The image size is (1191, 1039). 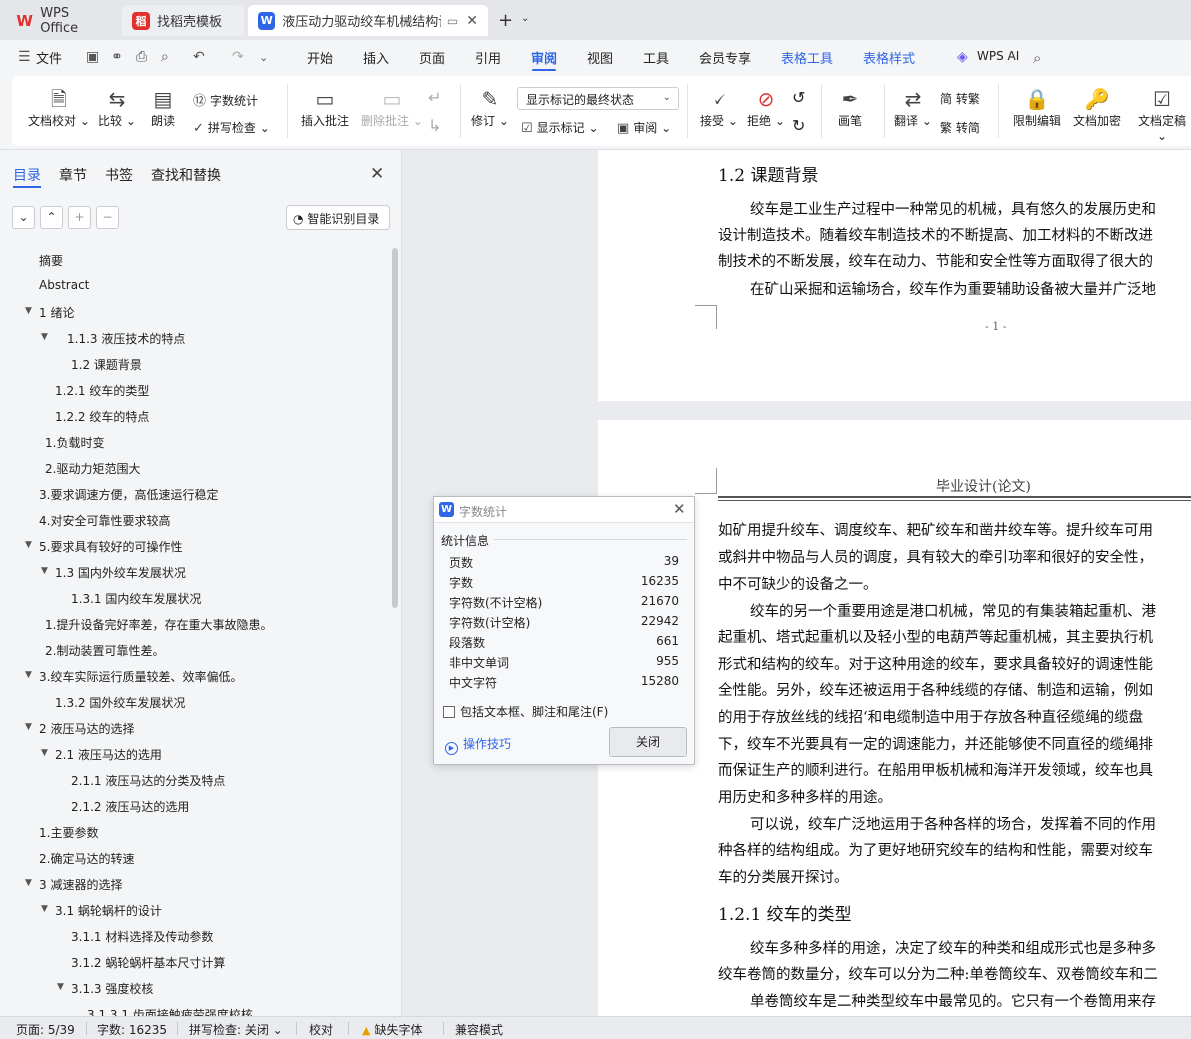 I want to click on toc-item: 3.1.2 蜗轮蜗杆基本尺寸计算, so click(x=148, y=962).